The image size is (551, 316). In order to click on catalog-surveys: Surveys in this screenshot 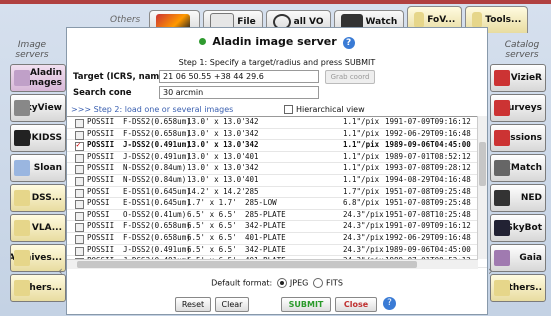, I will do `click(518, 108)`.